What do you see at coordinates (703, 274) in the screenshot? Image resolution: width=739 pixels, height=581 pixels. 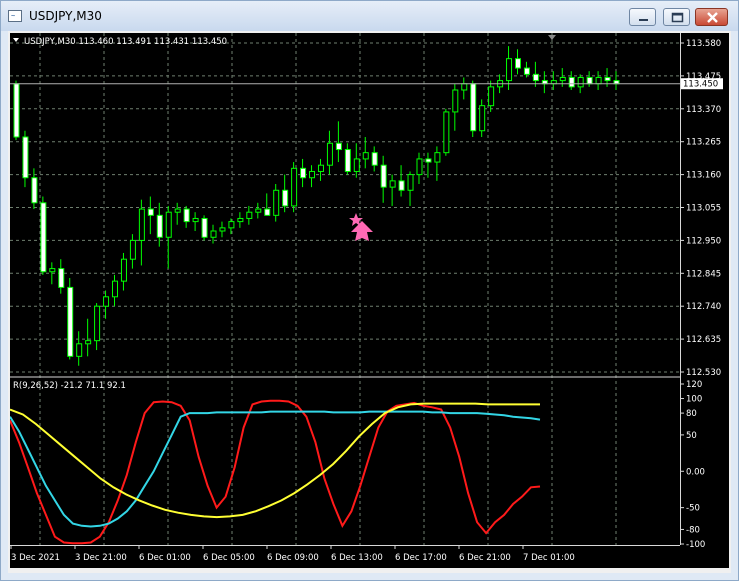 I see `price-tick-label: 112.845` at bounding box center [703, 274].